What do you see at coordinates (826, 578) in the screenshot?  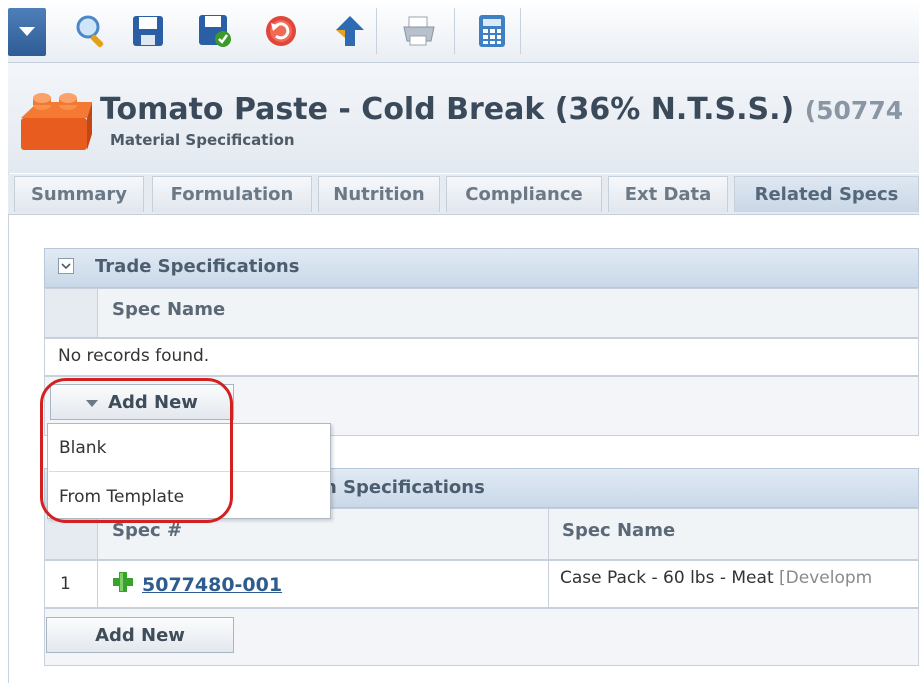 I see `spec-status: [Developm` at bounding box center [826, 578].